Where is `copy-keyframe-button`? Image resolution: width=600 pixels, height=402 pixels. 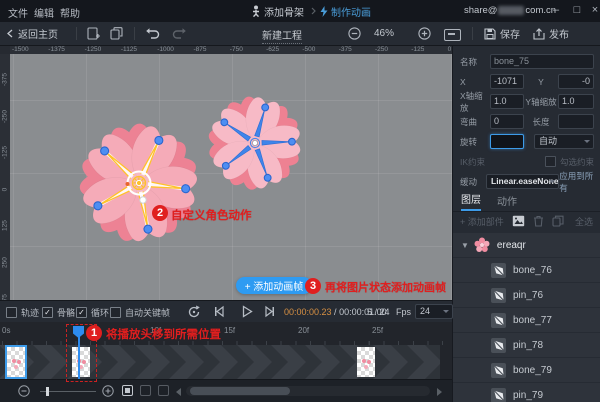 copy-keyframe-button is located at coordinates (127, 390).